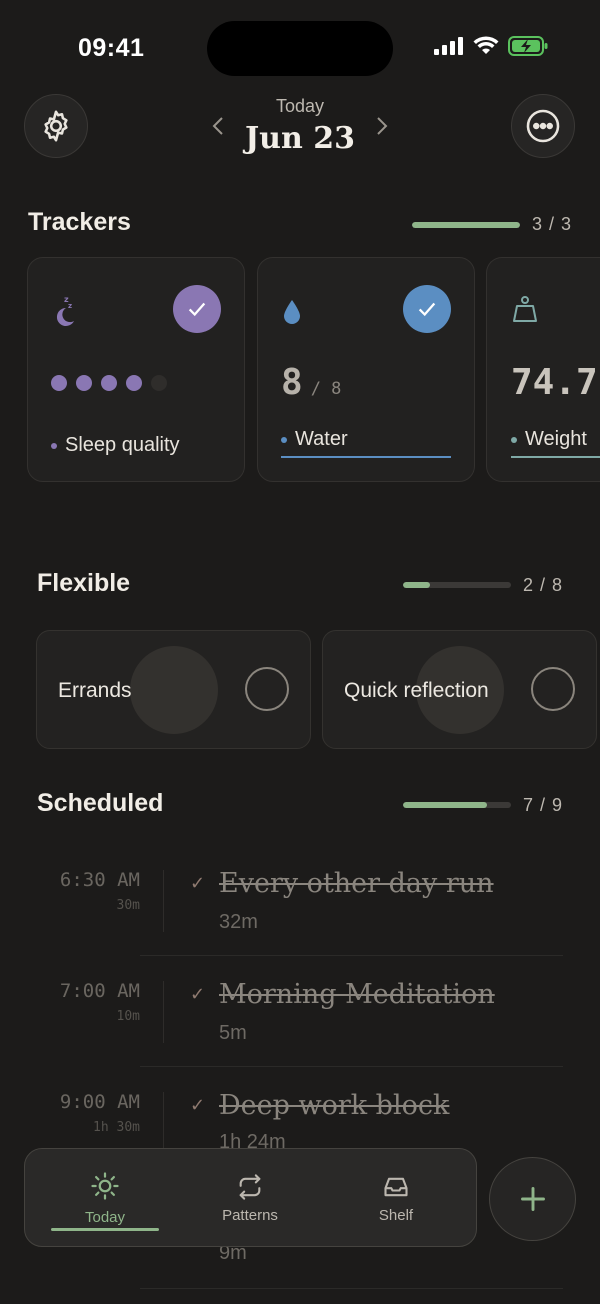 This screenshot has width=600, height=1304. What do you see at coordinates (525, 309) in the screenshot?
I see `weight-icon` at bounding box center [525, 309].